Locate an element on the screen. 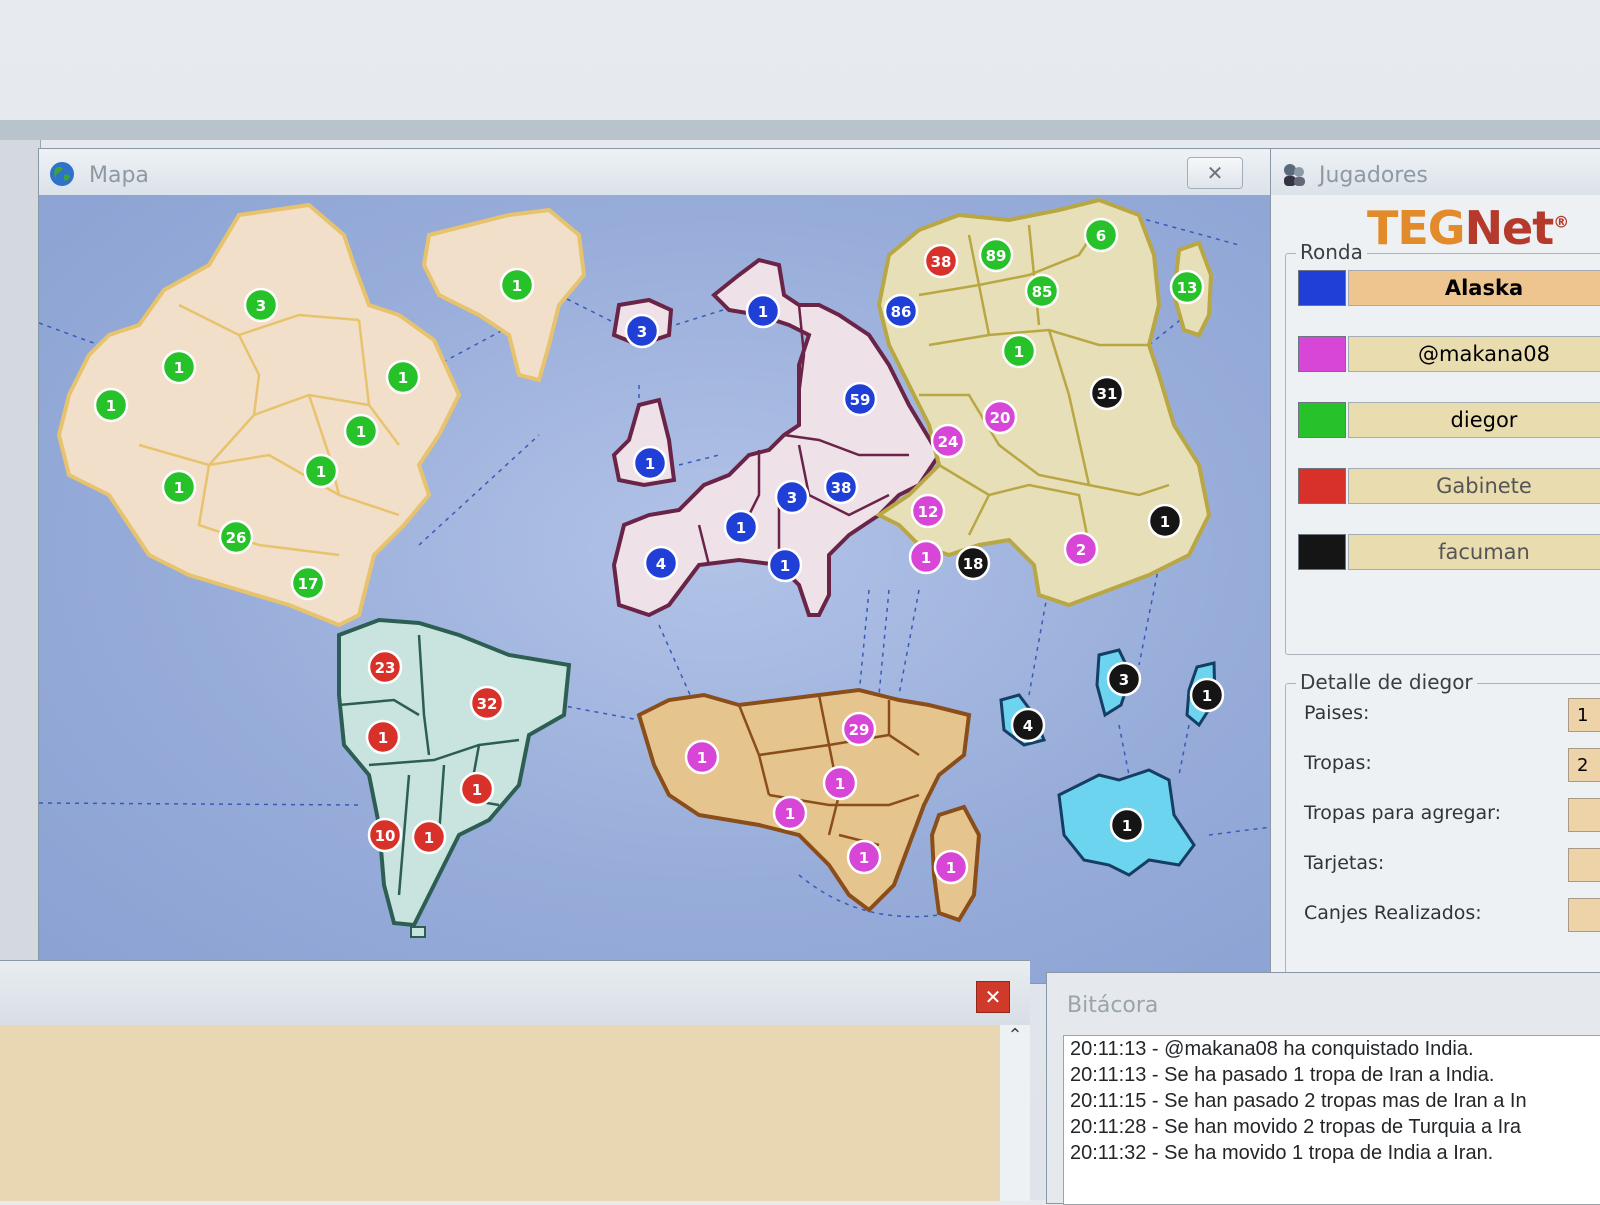 This screenshot has height=1205, width=1600. troop-count: 6 is located at coordinates (1101, 236).